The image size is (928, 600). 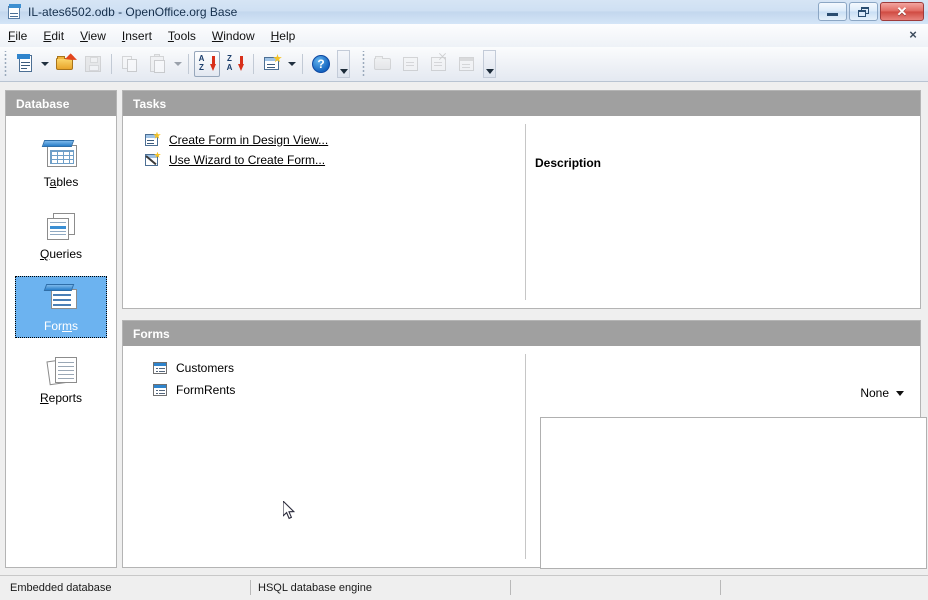 I want to click on create-form-design-icon, so click(x=153, y=139).